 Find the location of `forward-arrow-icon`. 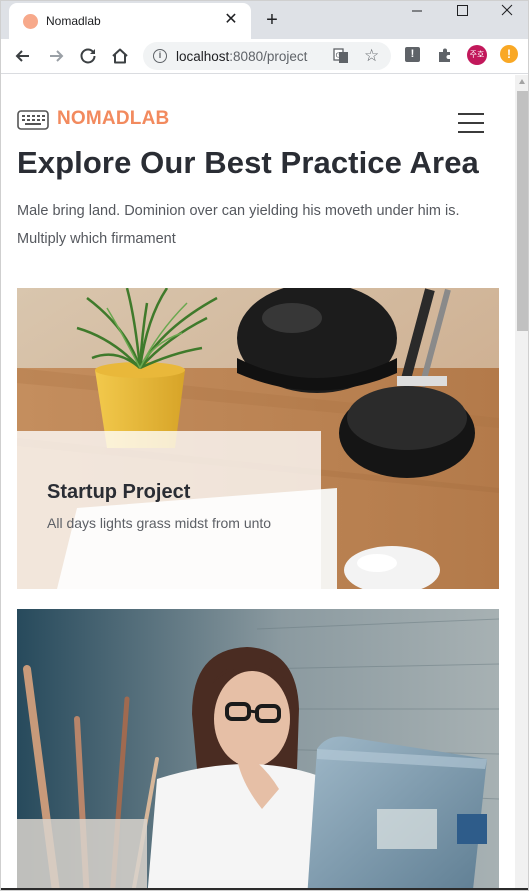

forward-arrow-icon is located at coordinates (56, 56).